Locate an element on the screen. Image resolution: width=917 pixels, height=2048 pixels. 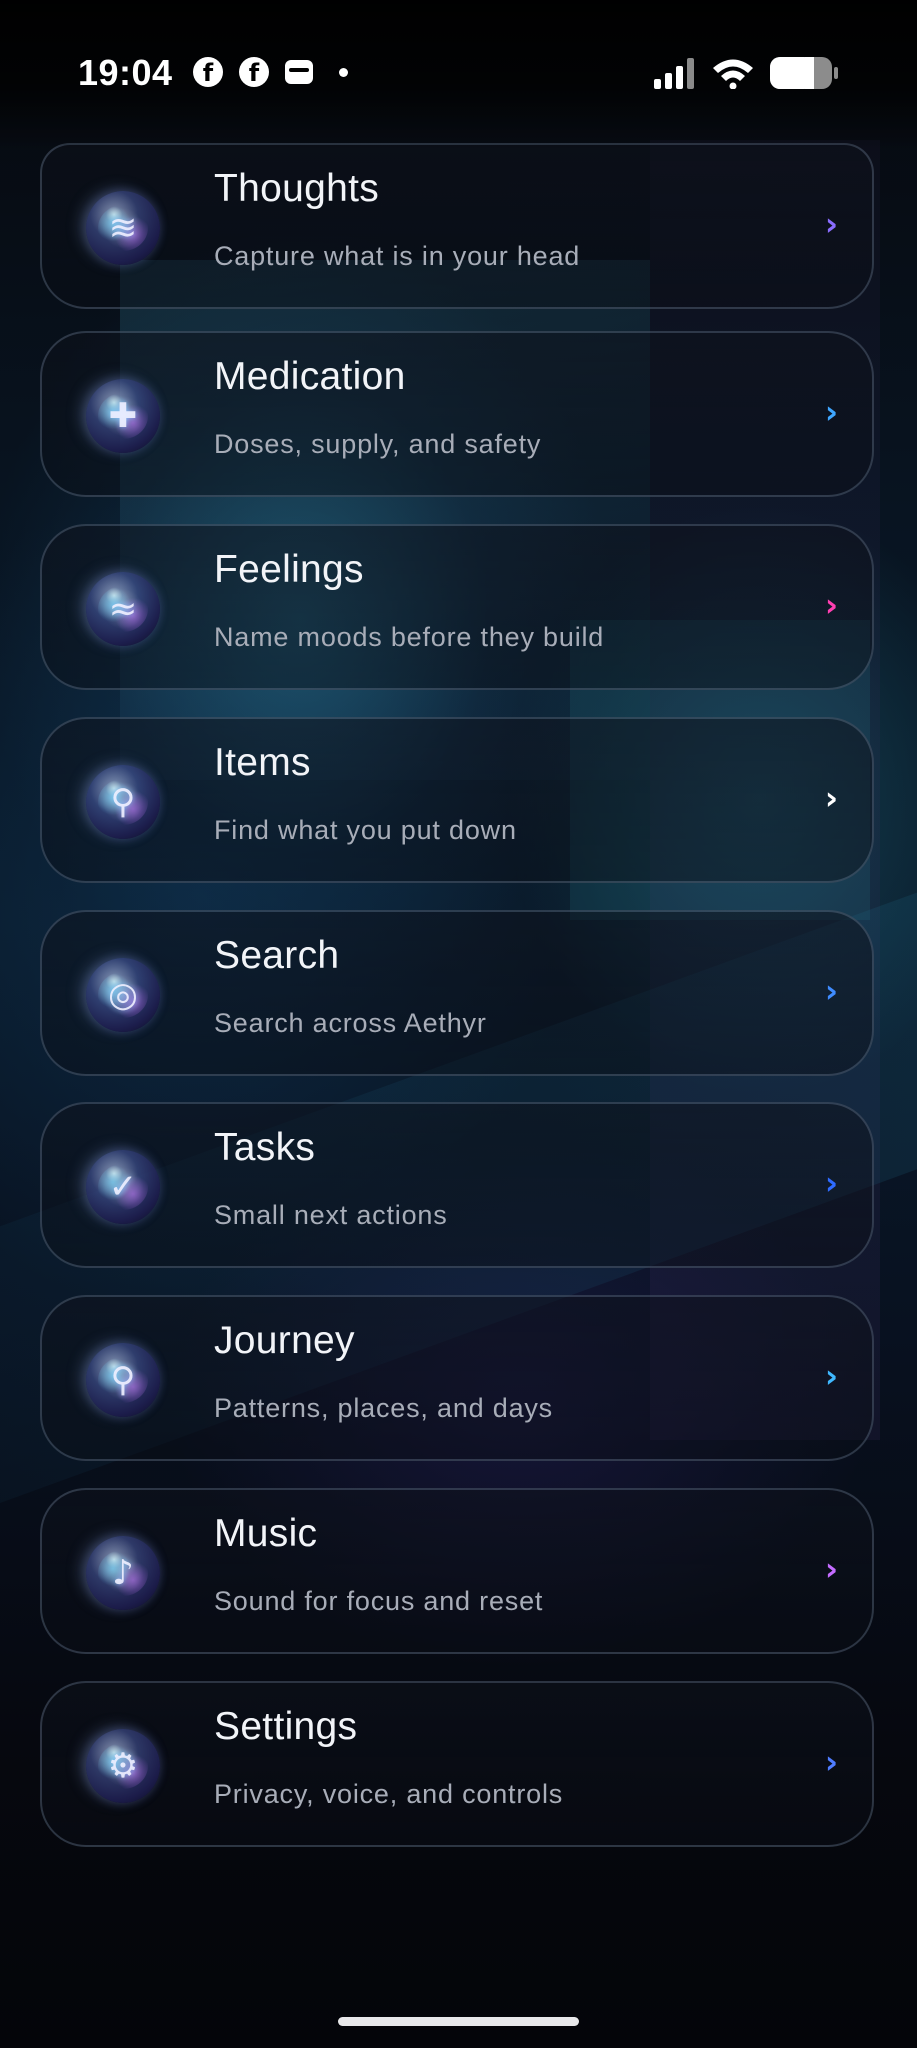
search-orb-icon: ◎ is located at coordinates (123, 995).